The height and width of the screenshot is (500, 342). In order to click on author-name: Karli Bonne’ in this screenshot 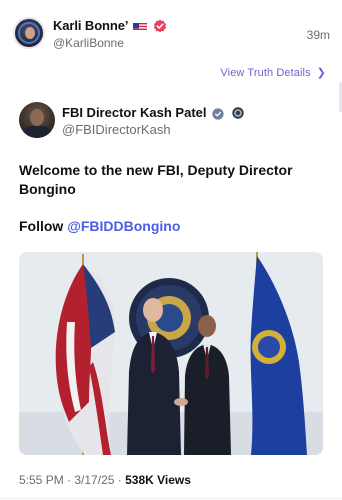, I will do `click(110, 25)`.